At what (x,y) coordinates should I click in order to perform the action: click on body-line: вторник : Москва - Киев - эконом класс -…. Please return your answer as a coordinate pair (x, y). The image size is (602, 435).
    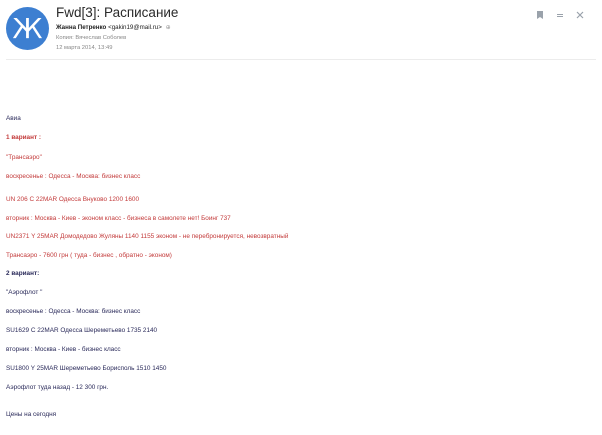
    Looking at the image, I should click on (118, 218).